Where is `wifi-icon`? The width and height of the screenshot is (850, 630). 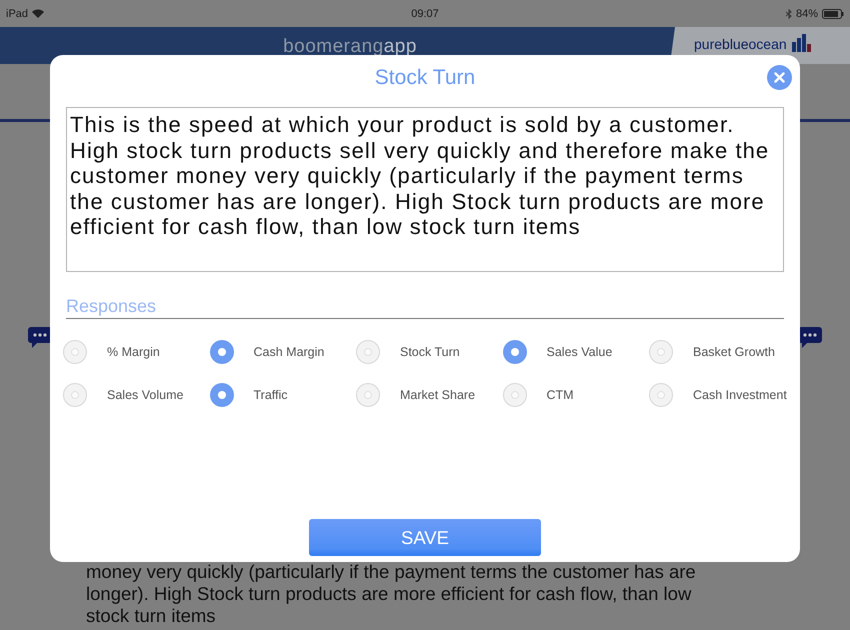
wifi-icon is located at coordinates (38, 13).